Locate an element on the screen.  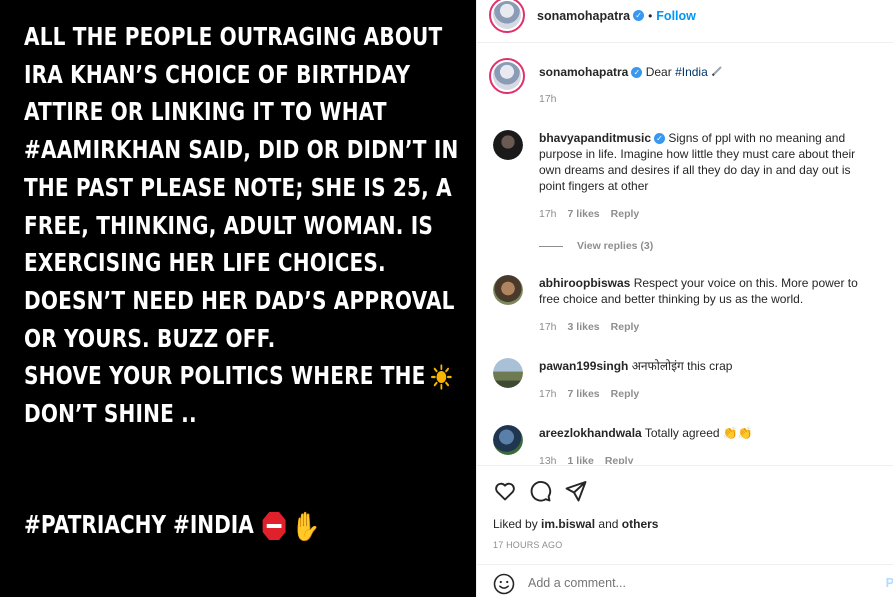
author-avatar is located at coordinates (507, 16).